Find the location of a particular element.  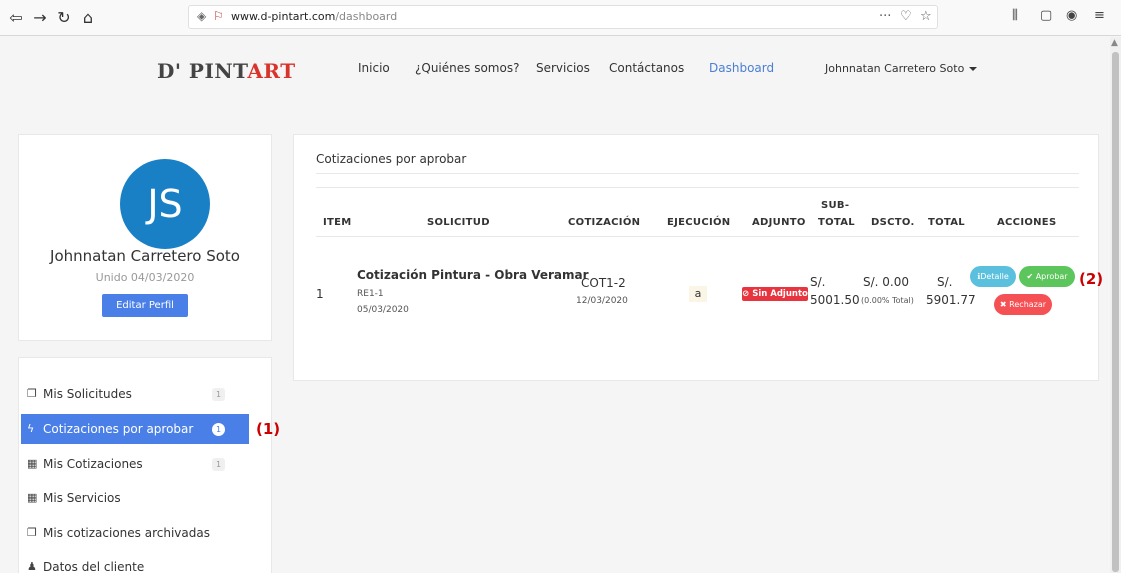

col-header-item: ITEM is located at coordinates (337, 222).